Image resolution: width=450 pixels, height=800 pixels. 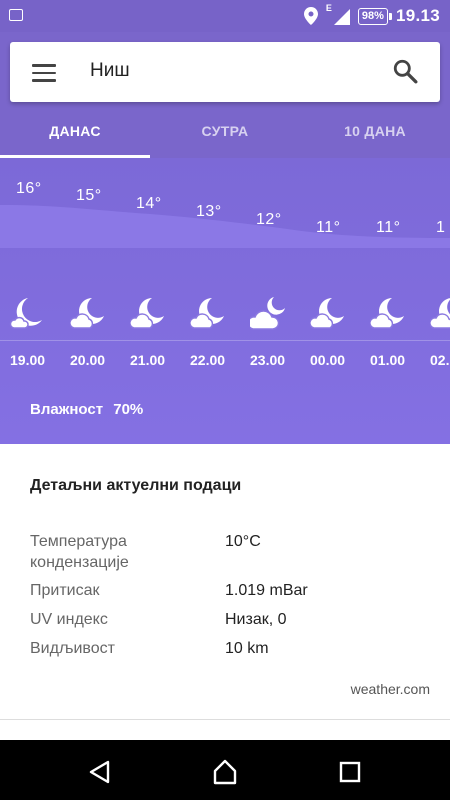 What do you see at coordinates (256, 619) in the screenshot?
I see `detail-value: Низак, 0` at bounding box center [256, 619].